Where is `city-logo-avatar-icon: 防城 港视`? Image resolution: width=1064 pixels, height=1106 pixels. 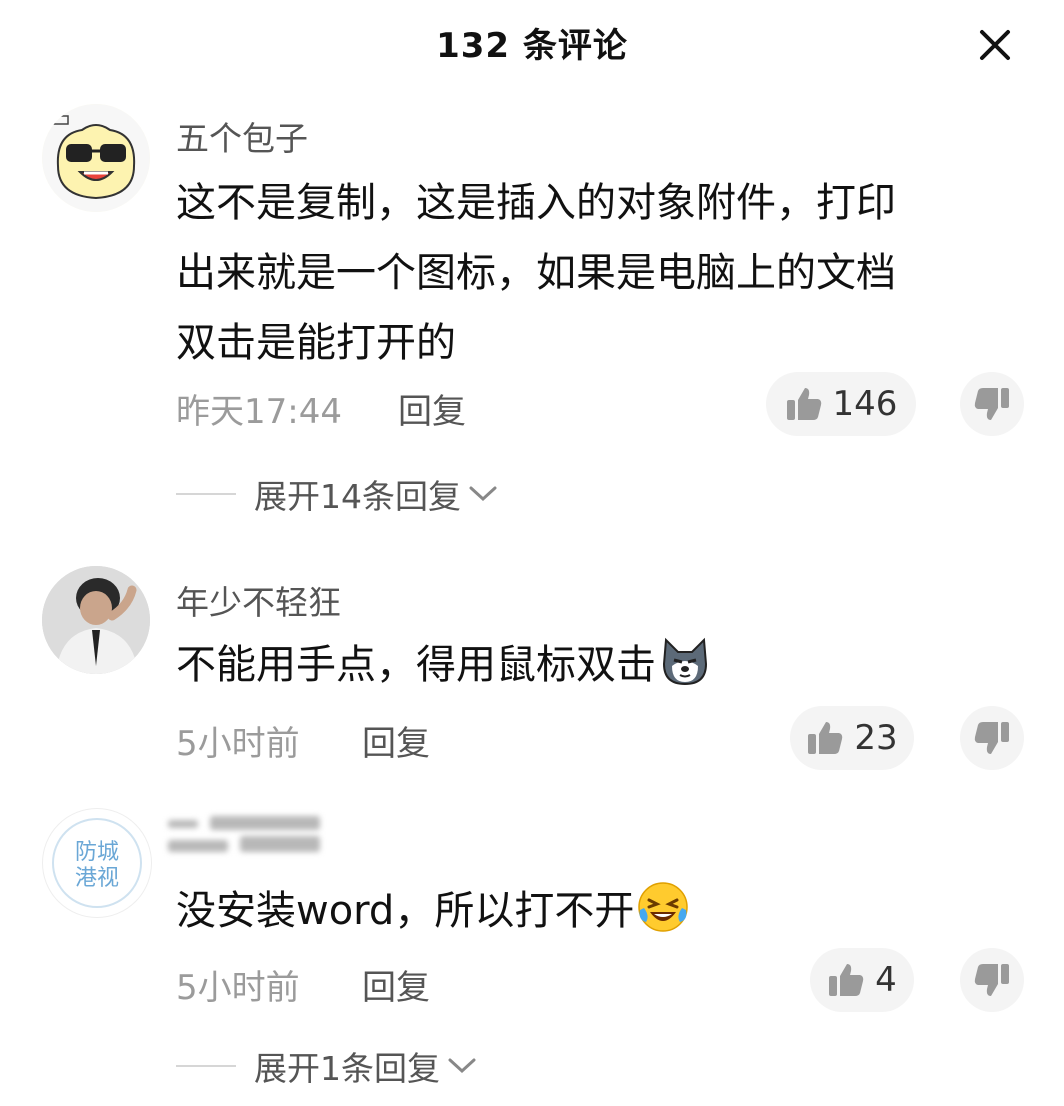
city-logo-avatar-icon: 防城 港视 is located at coordinates (97, 863).